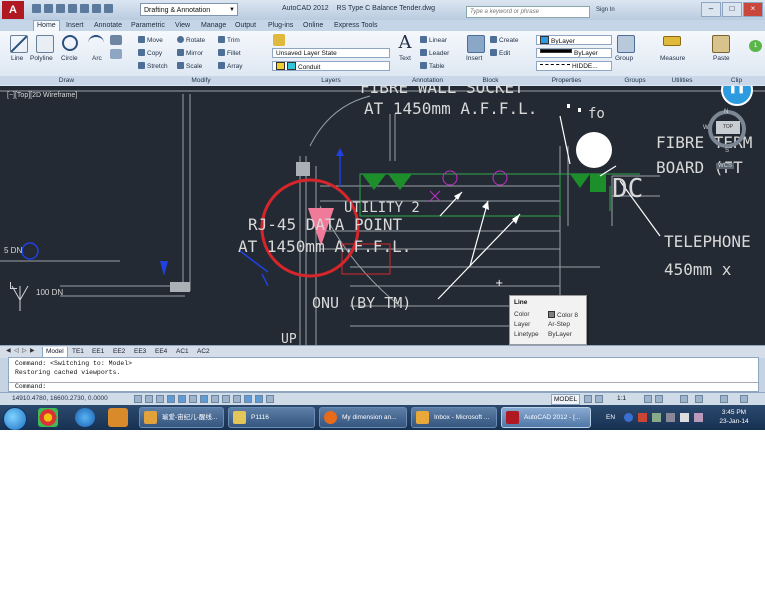  What do you see at coordinates (626, 44) in the screenshot?
I see `group-icon` at bounding box center [626, 44].